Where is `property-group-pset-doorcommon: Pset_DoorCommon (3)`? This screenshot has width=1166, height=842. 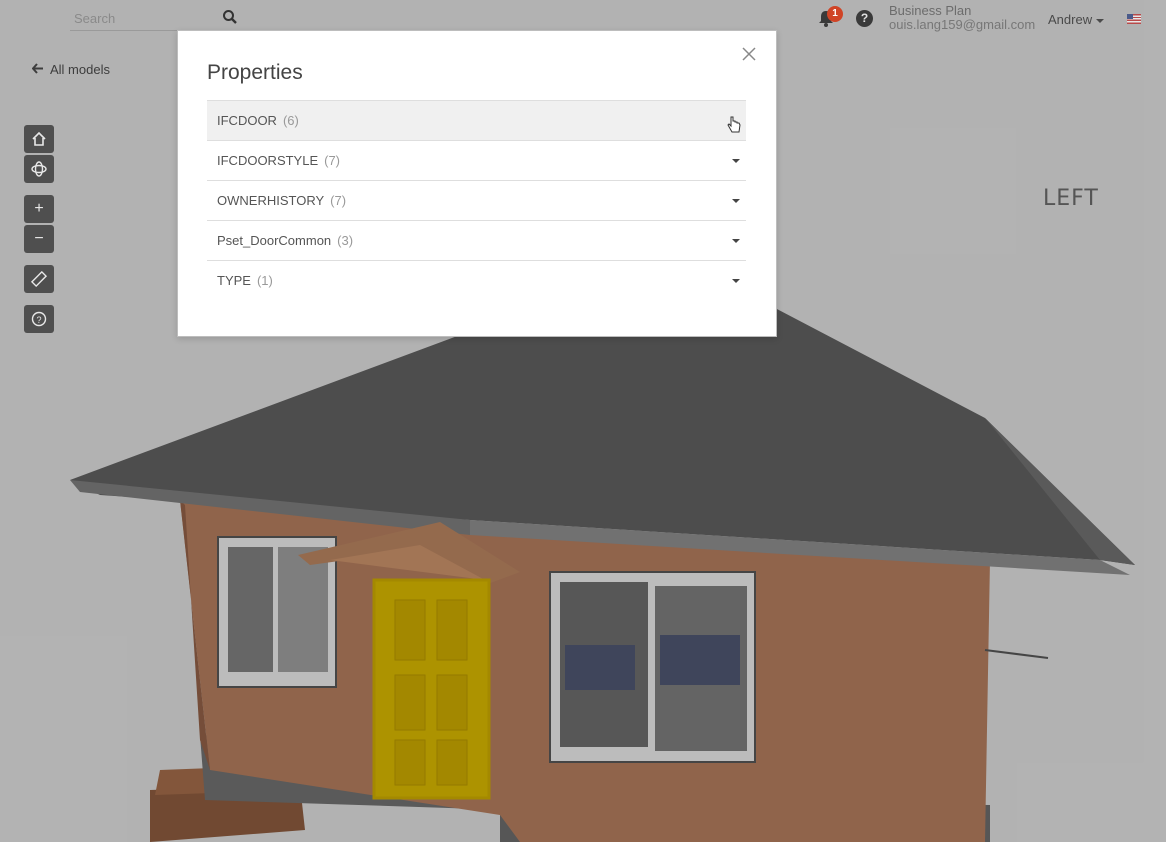
property-group-pset-doorcommon: Pset_DoorCommon (3) is located at coordinates (476, 240).